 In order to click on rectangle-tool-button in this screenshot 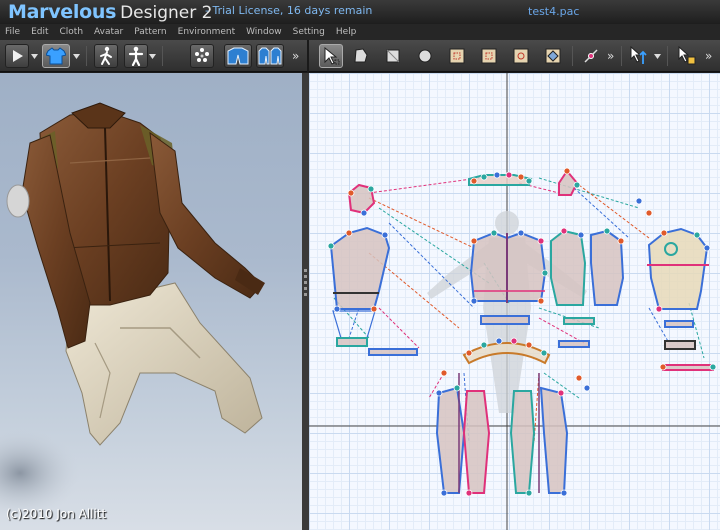, I will do `click(393, 56)`.